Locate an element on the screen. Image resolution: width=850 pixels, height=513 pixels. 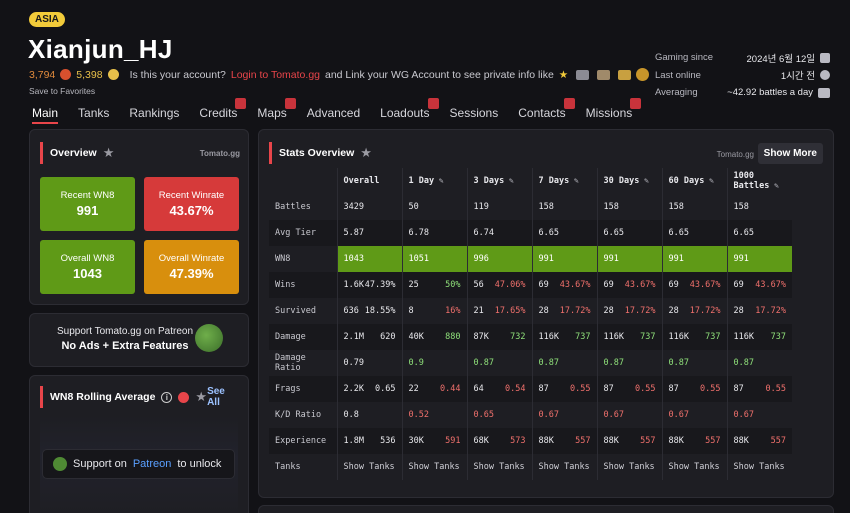
cell-value: 0.87 is located at coordinates (678, 363).